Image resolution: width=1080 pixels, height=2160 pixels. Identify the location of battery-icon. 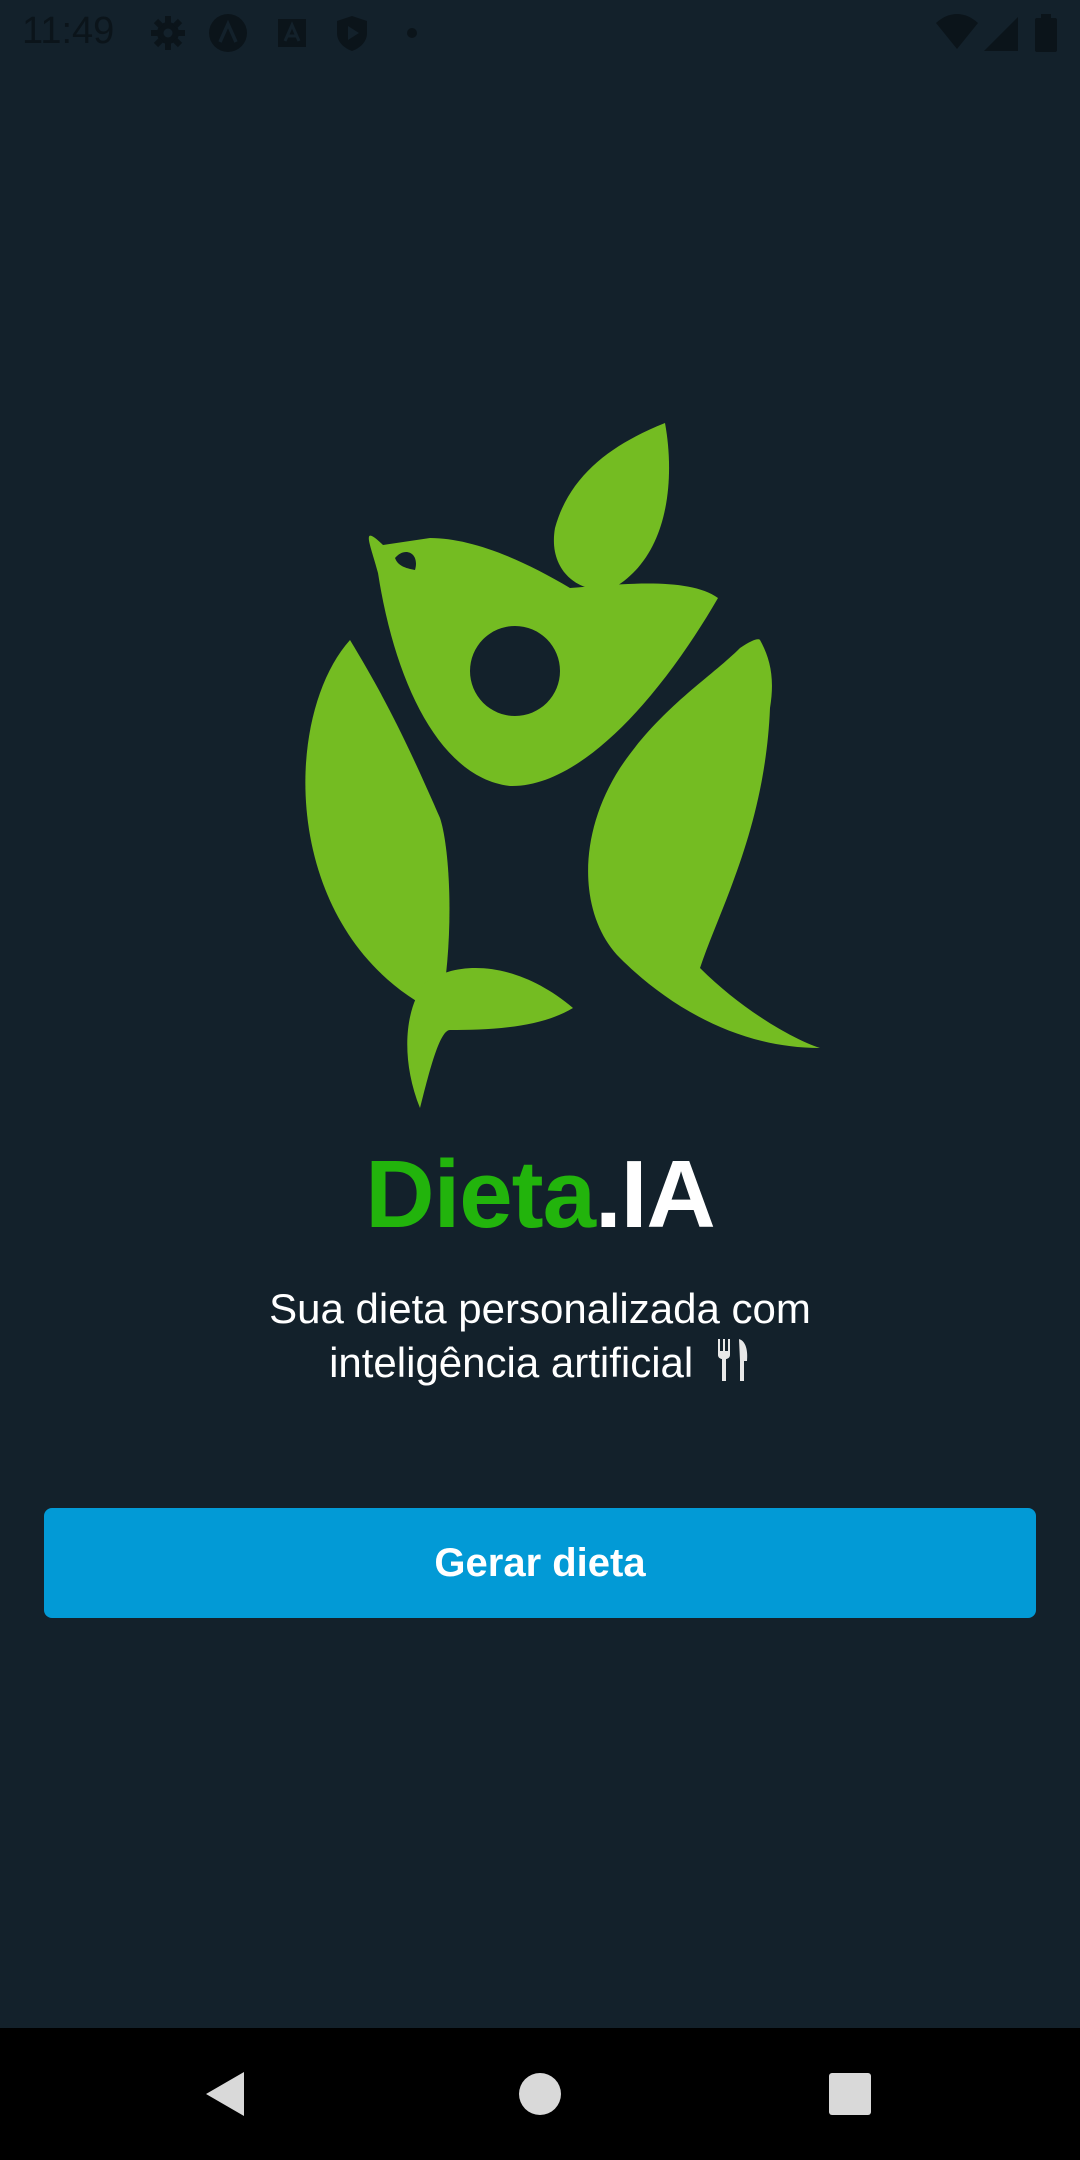
(1046, 33).